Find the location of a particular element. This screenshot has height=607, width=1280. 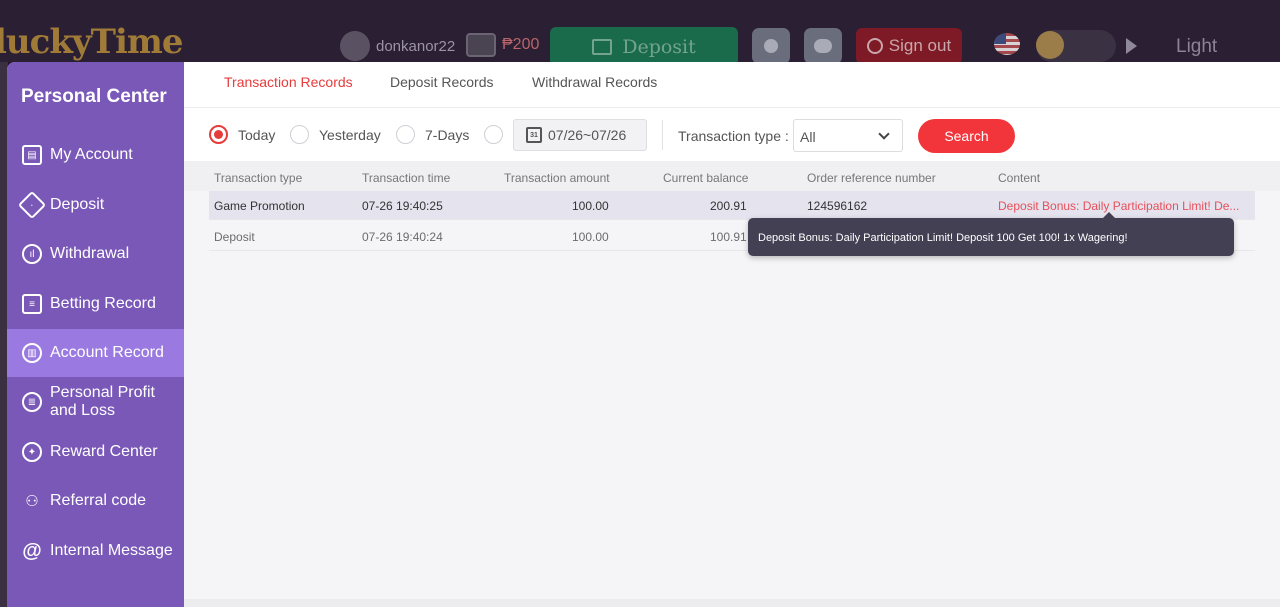

tab-transaction-records: Transaction Records is located at coordinates (288, 96).